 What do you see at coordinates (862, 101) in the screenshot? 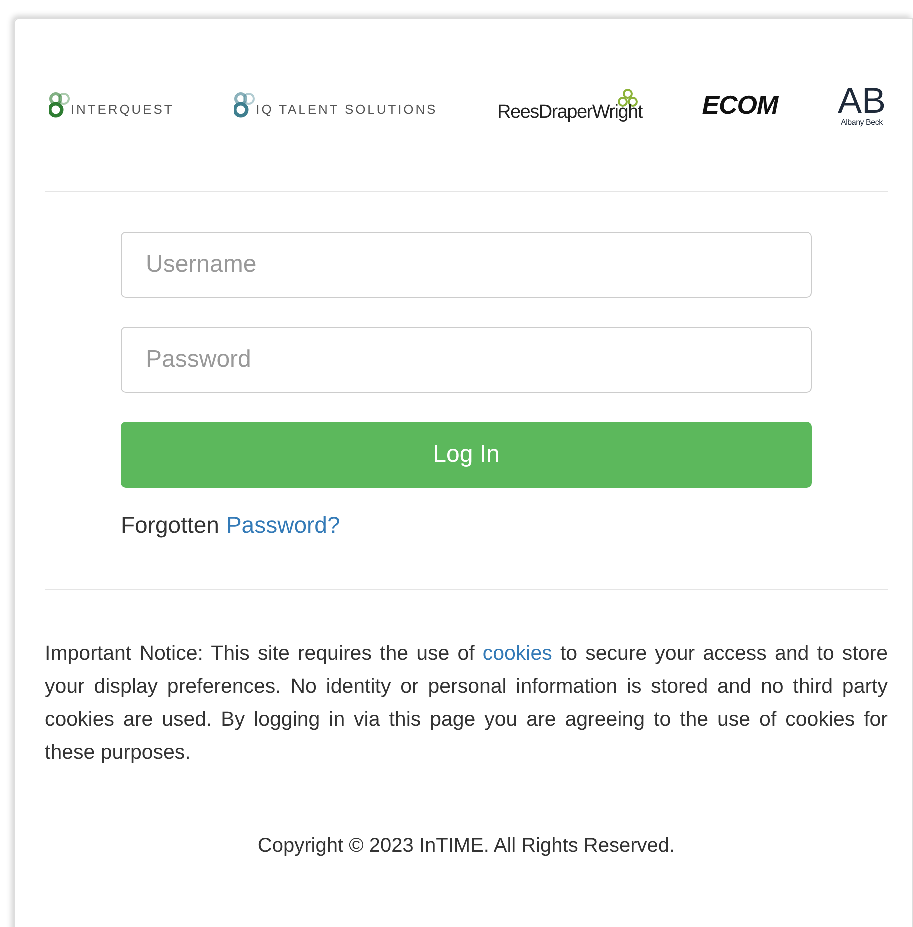
I see `logo-text: AB` at bounding box center [862, 101].